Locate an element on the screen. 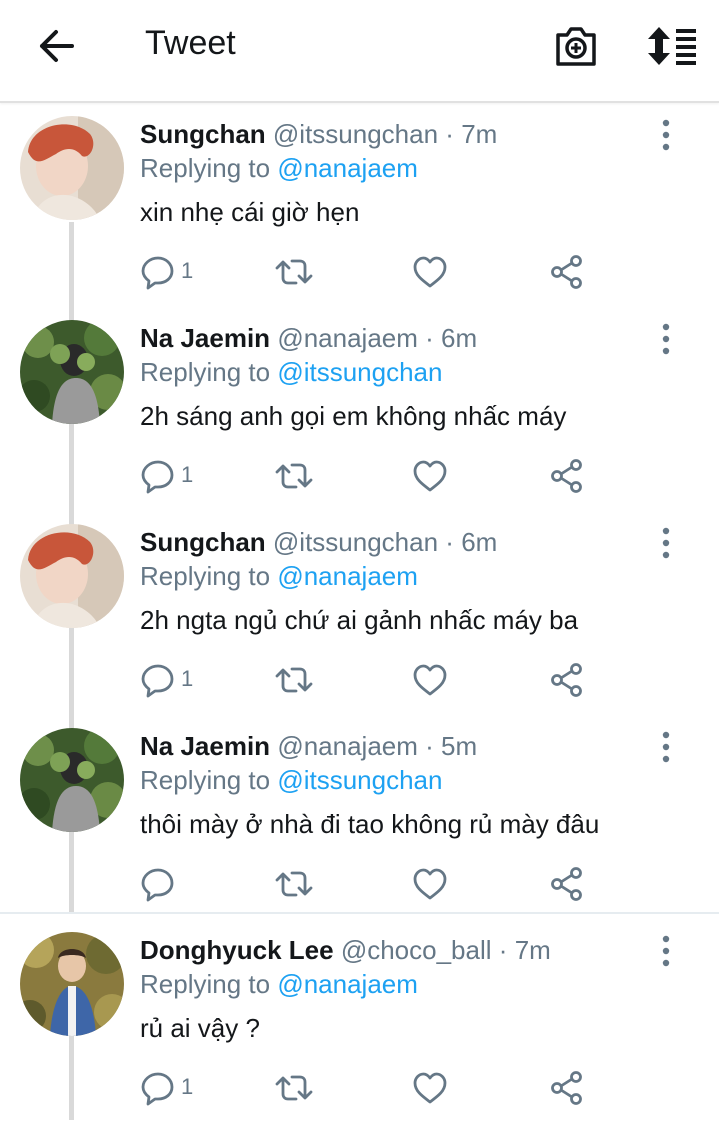  author-handle: @choco_ball is located at coordinates (416, 950).